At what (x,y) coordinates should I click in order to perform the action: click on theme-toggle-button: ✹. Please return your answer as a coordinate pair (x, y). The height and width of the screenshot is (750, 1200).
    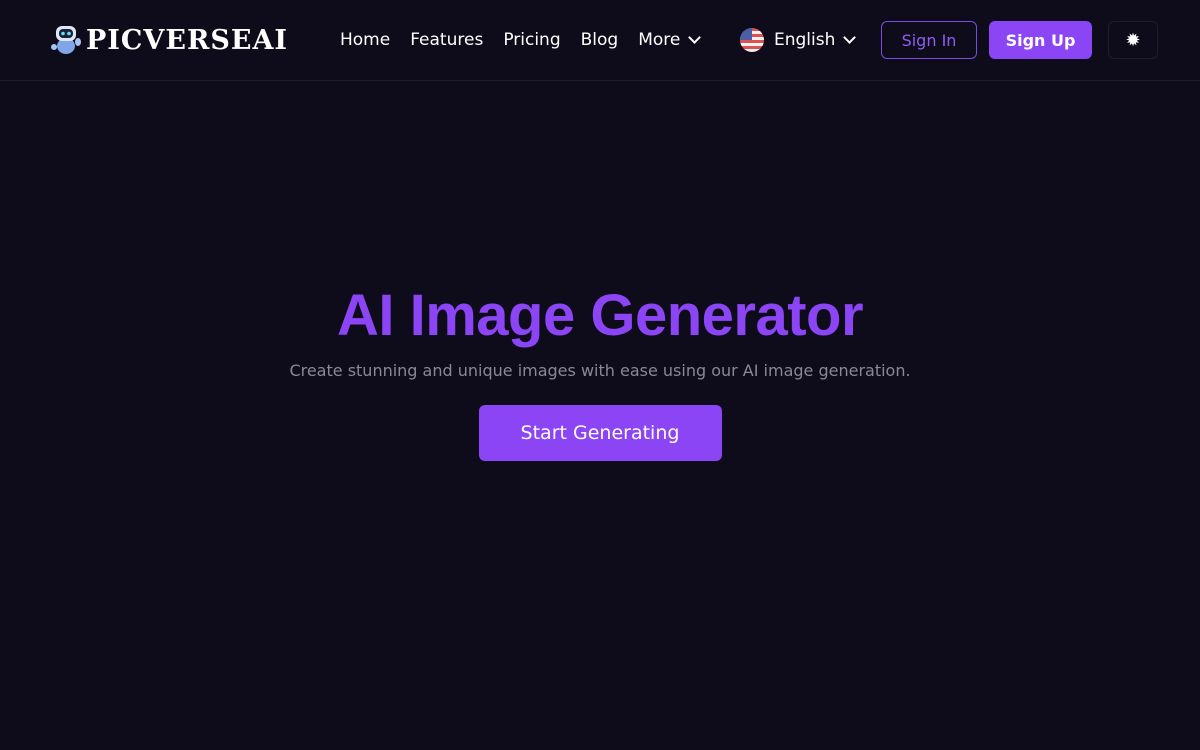
    Looking at the image, I should click on (1133, 40).